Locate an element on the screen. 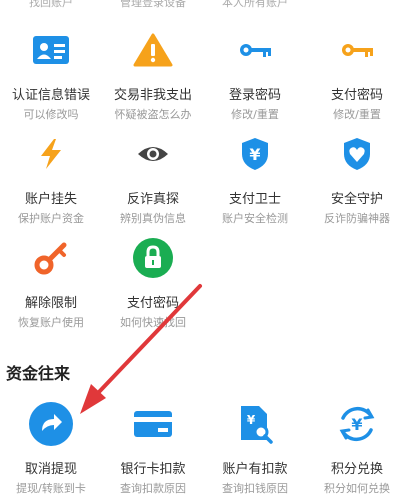 This screenshot has height=502, width=409. item-subtitle: 账户安全检测 is located at coordinates (255, 218).